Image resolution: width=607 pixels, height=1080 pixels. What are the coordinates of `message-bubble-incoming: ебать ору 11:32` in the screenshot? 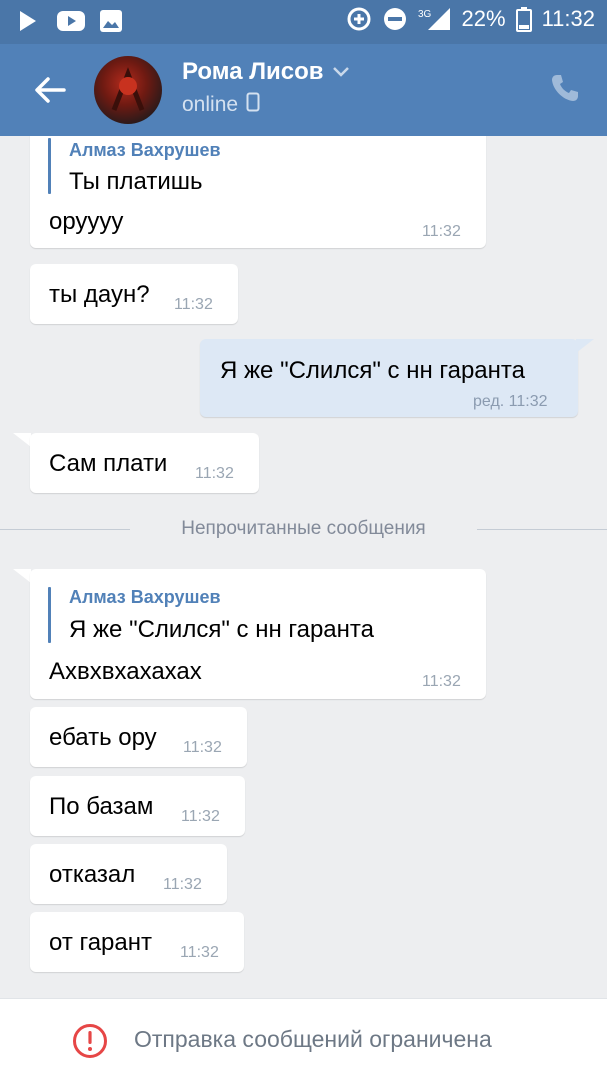 It's located at (138, 737).